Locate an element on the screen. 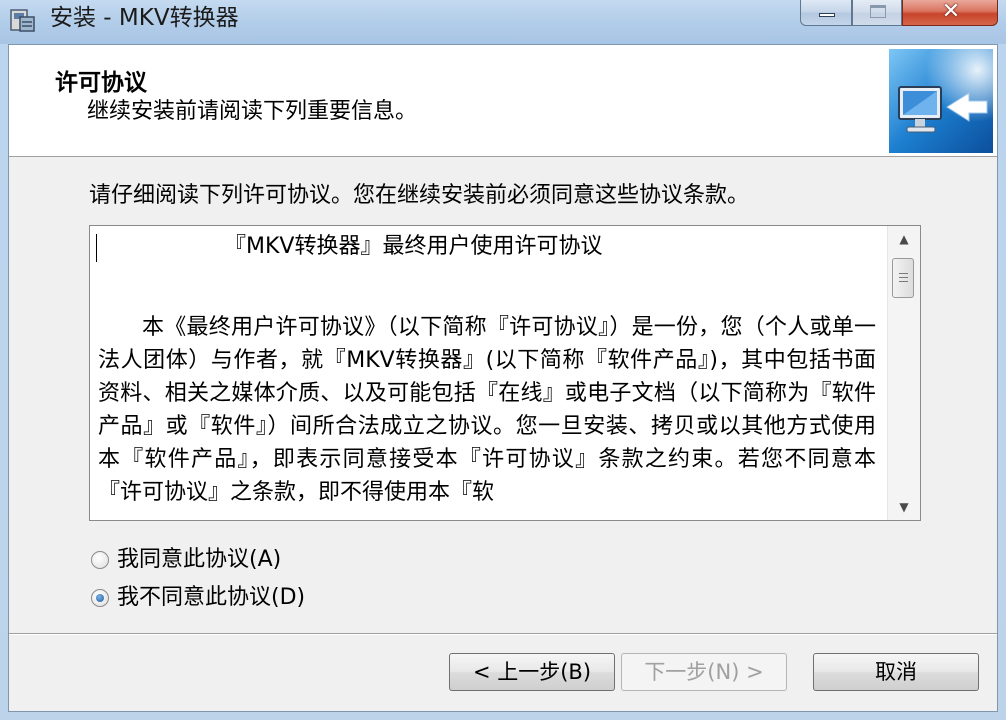 The height and width of the screenshot is (720, 1006). accept-agreement-radio: 我同意此协议(A) is located at coordinates (186, 560).